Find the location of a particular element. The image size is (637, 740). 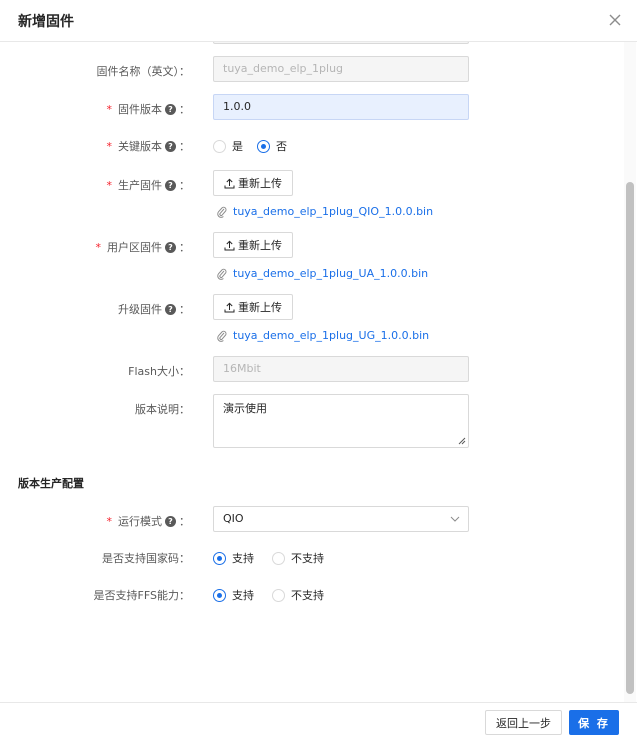

dialog-header: 新增固件 is located at coordinates (318, 21).